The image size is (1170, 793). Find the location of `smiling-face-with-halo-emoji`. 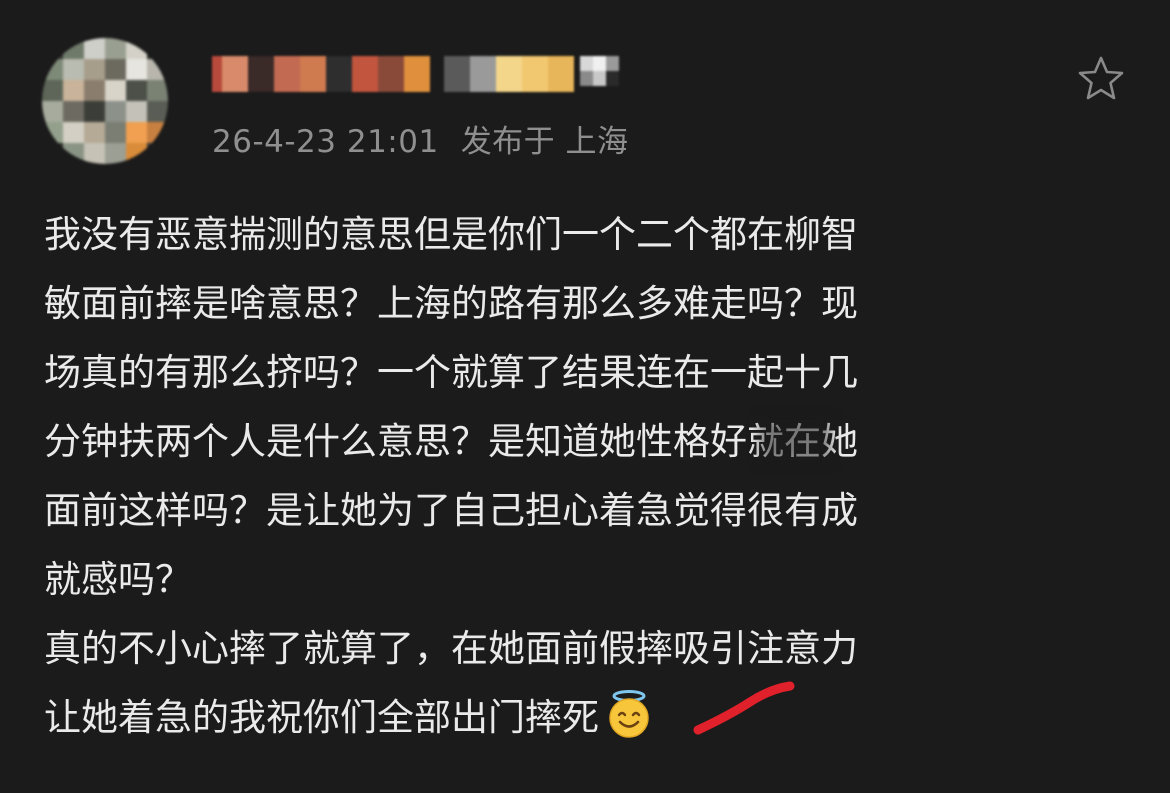

smiling-face-with-halo-emoji is located at coordinates (629, 714).